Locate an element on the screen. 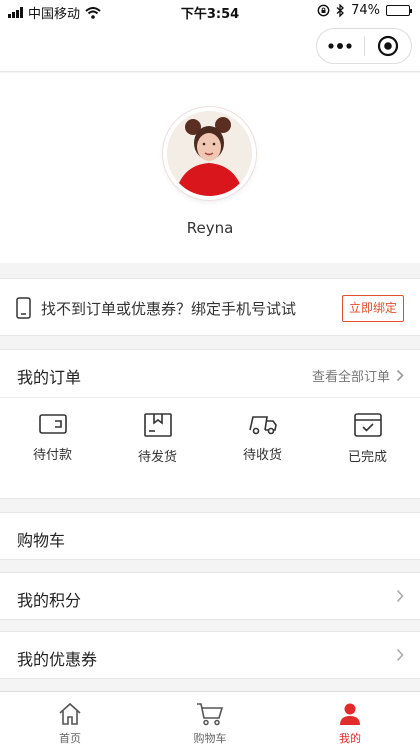  view-all-orders-link: 查看全部订单 is located at coordinates (358, 375).